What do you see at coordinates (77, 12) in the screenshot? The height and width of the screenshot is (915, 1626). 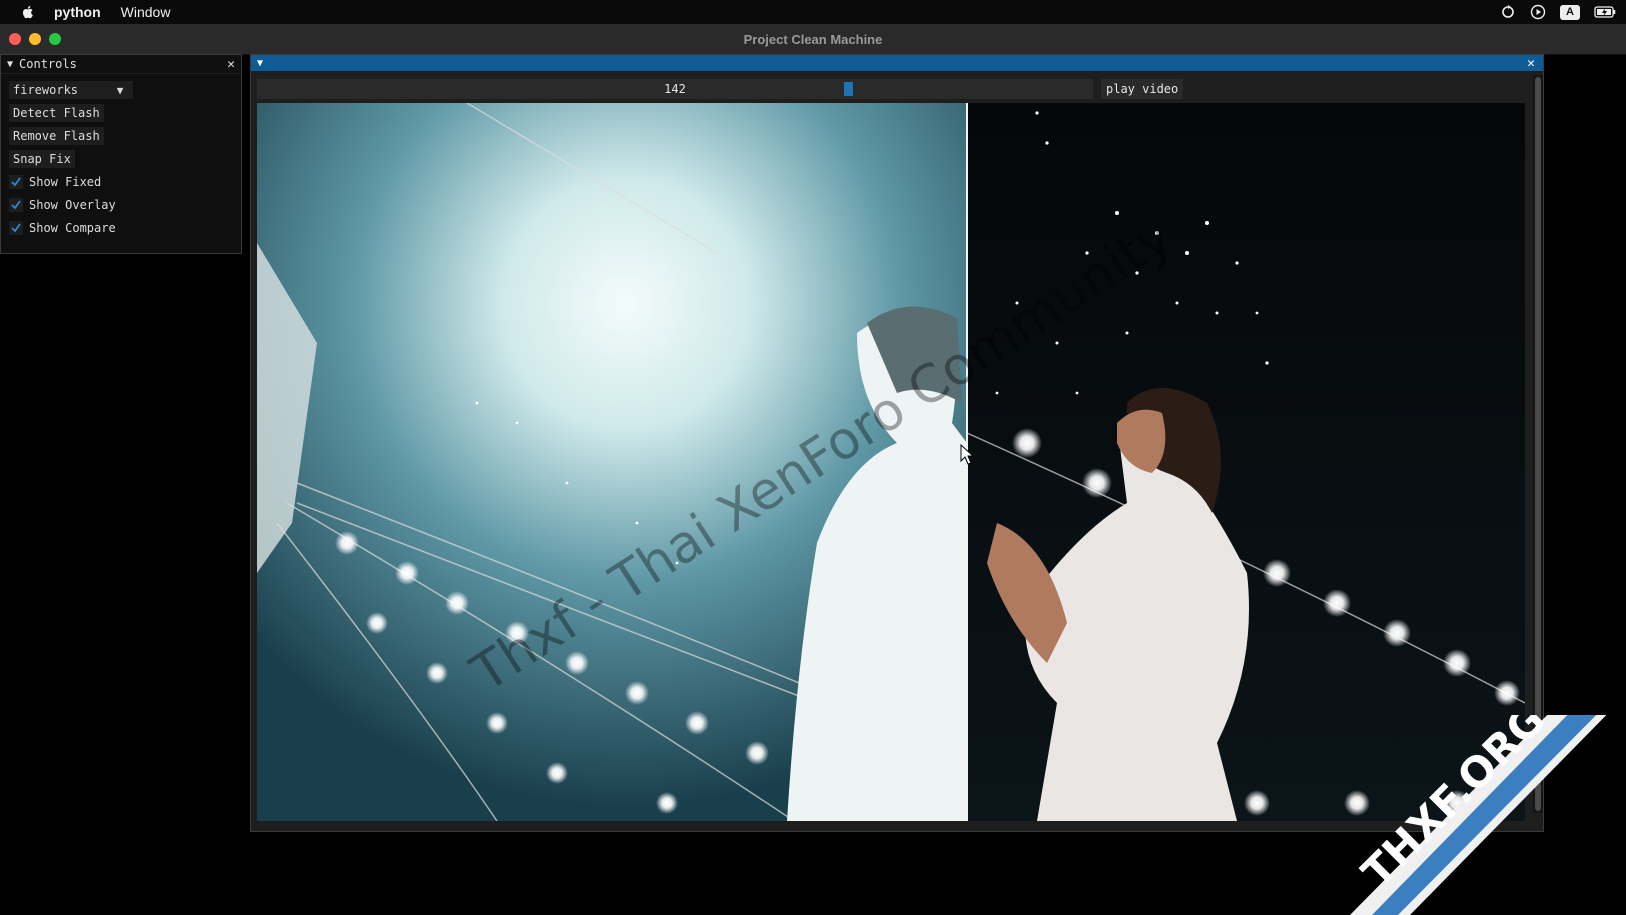 I see `menubar-app-name: python` at bounding box center [77, 12].